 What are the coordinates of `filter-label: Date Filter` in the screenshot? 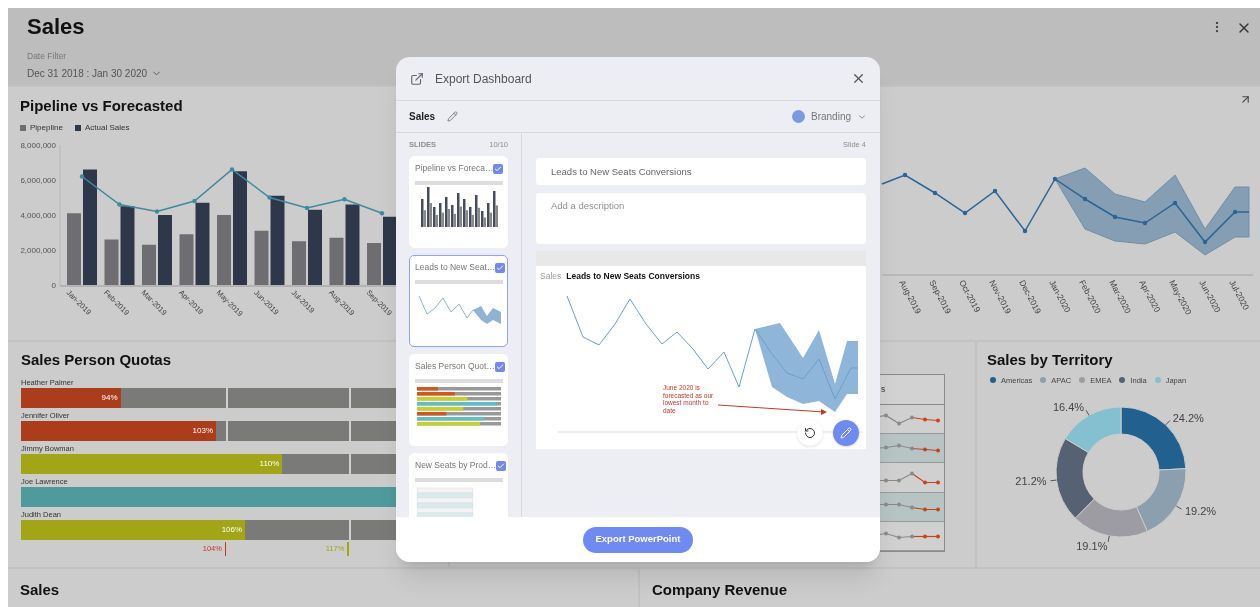 It's located at (47, 56).